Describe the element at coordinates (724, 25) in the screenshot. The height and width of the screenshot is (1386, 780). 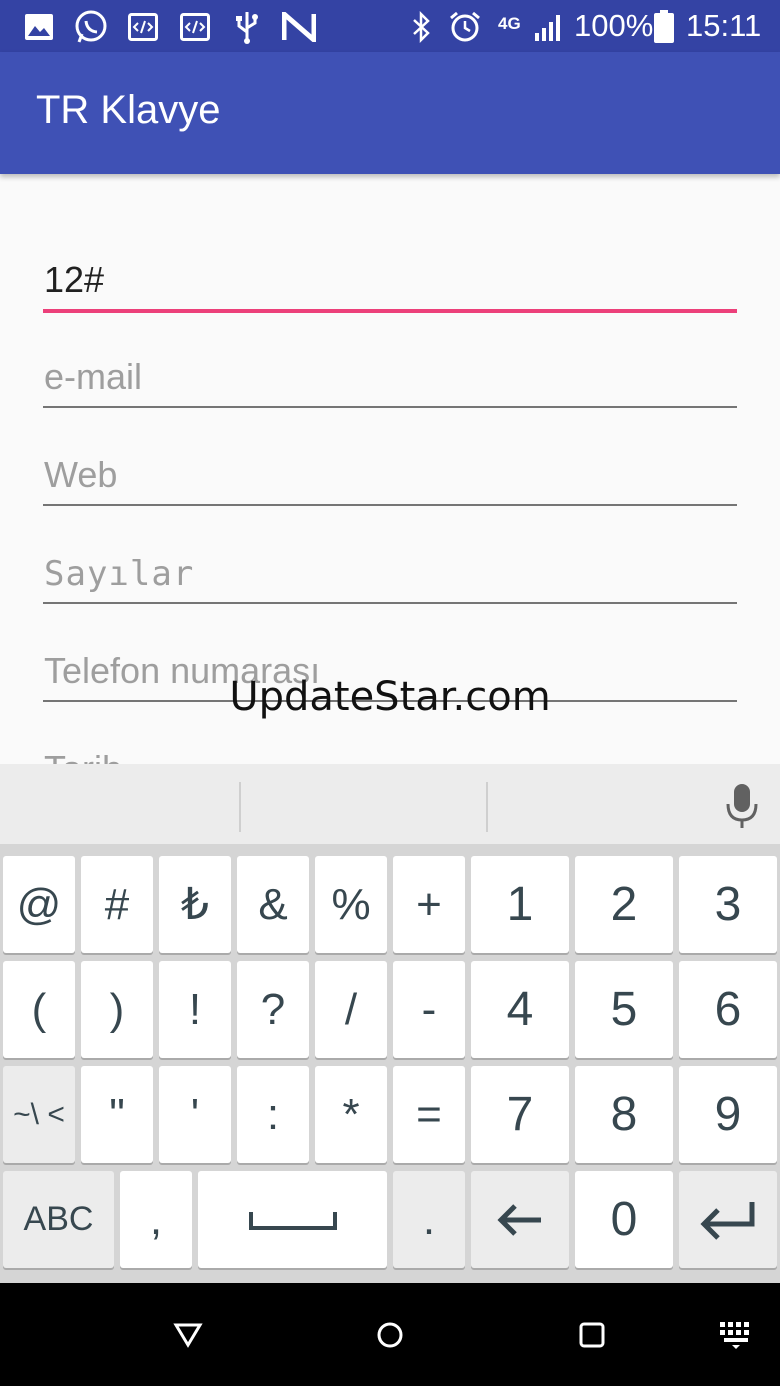
I see `clock: 15:11` at that location.